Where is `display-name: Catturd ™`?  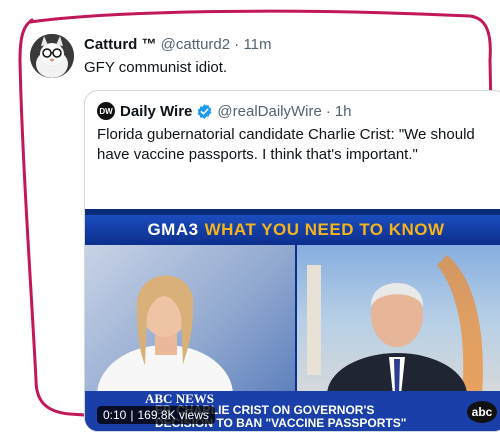 display-name: Catturd ™ is located at coordinates (120, 44).